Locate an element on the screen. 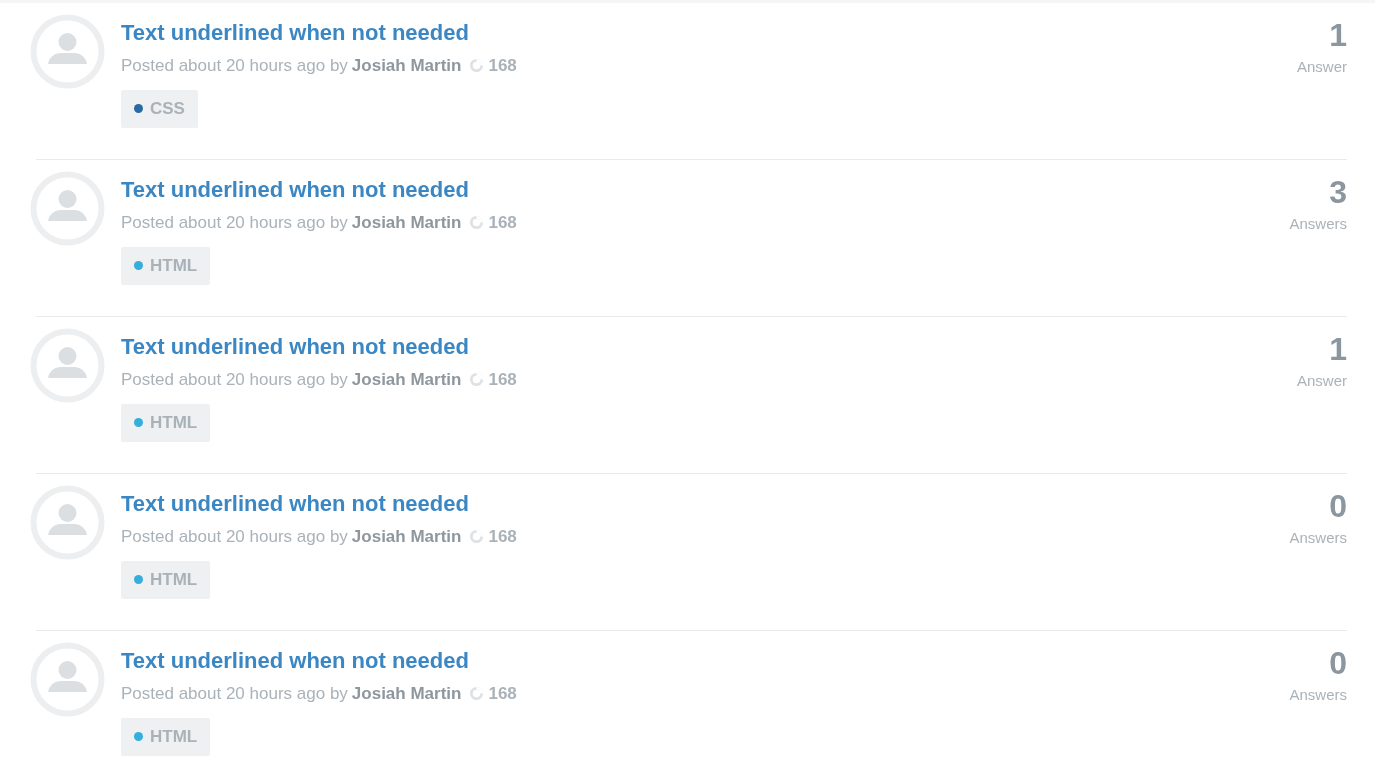 This screenshot has width=1375, height=776. tag-chip: CSS is located at coordinates (159, 108).